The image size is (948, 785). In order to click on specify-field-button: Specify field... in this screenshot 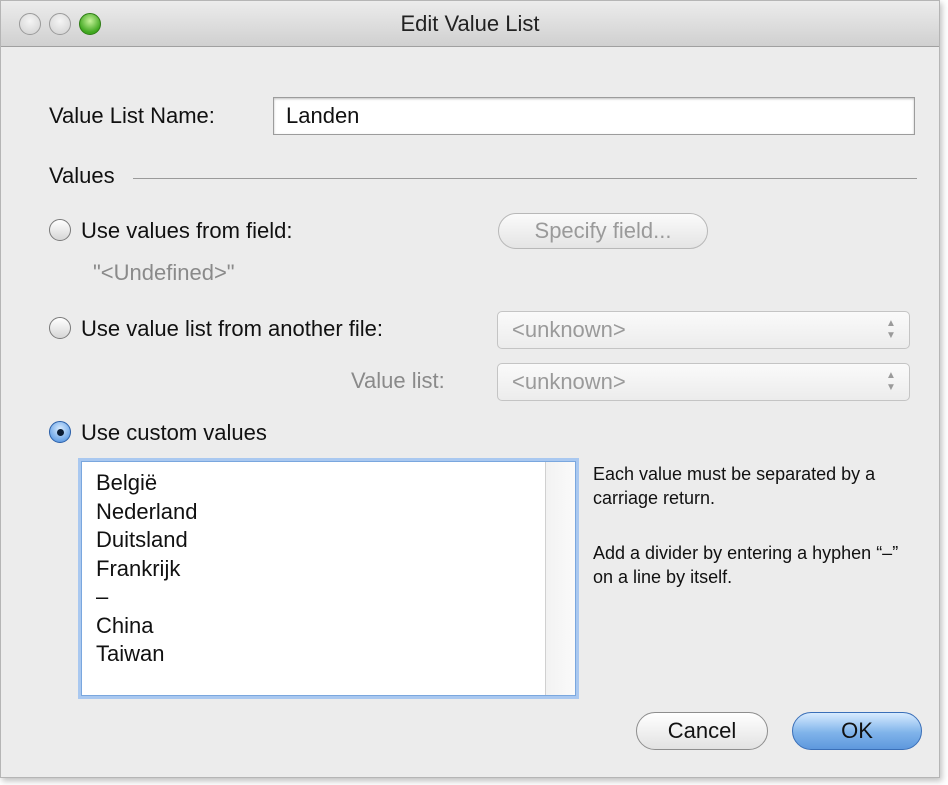, I will do `click(603, 231)`.